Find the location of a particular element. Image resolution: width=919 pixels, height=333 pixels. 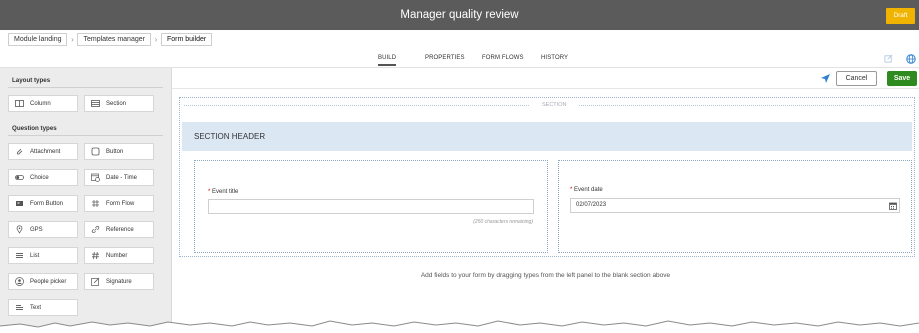

torn-edge is located at coordinates (459, 326).